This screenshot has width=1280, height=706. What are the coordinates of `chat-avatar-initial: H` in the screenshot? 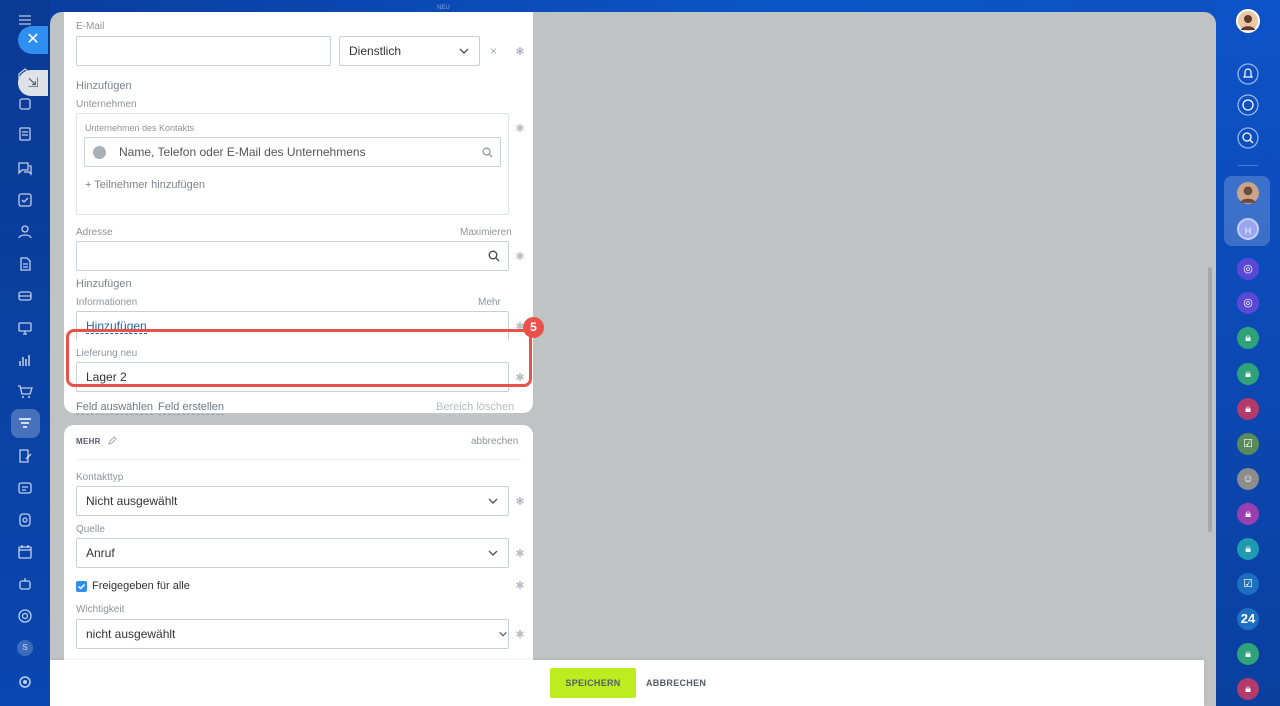 It's located at (1248, 229).